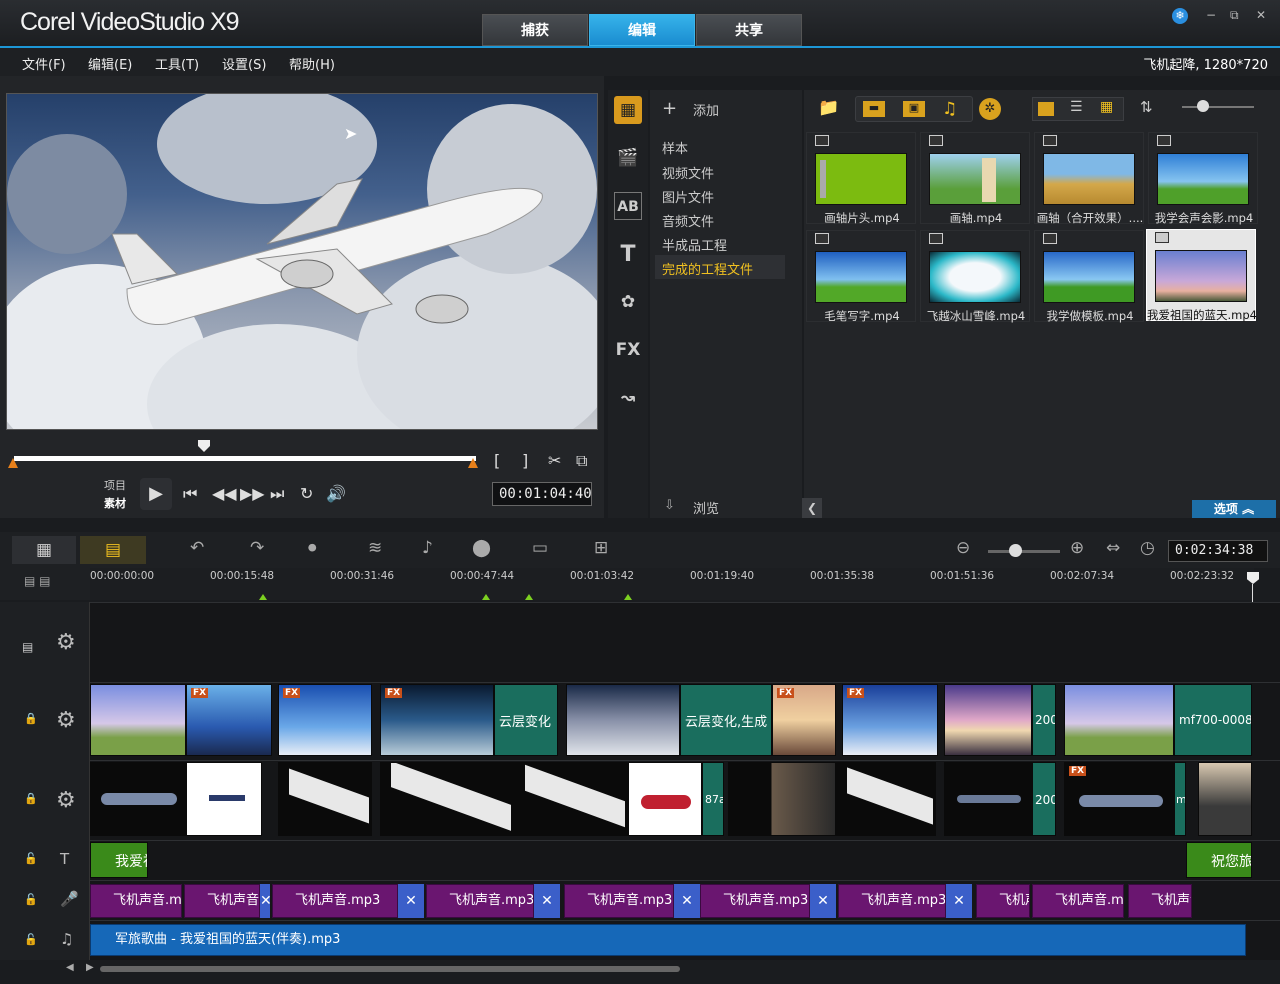  I want to click on clip: 87a, so click(713, 799).